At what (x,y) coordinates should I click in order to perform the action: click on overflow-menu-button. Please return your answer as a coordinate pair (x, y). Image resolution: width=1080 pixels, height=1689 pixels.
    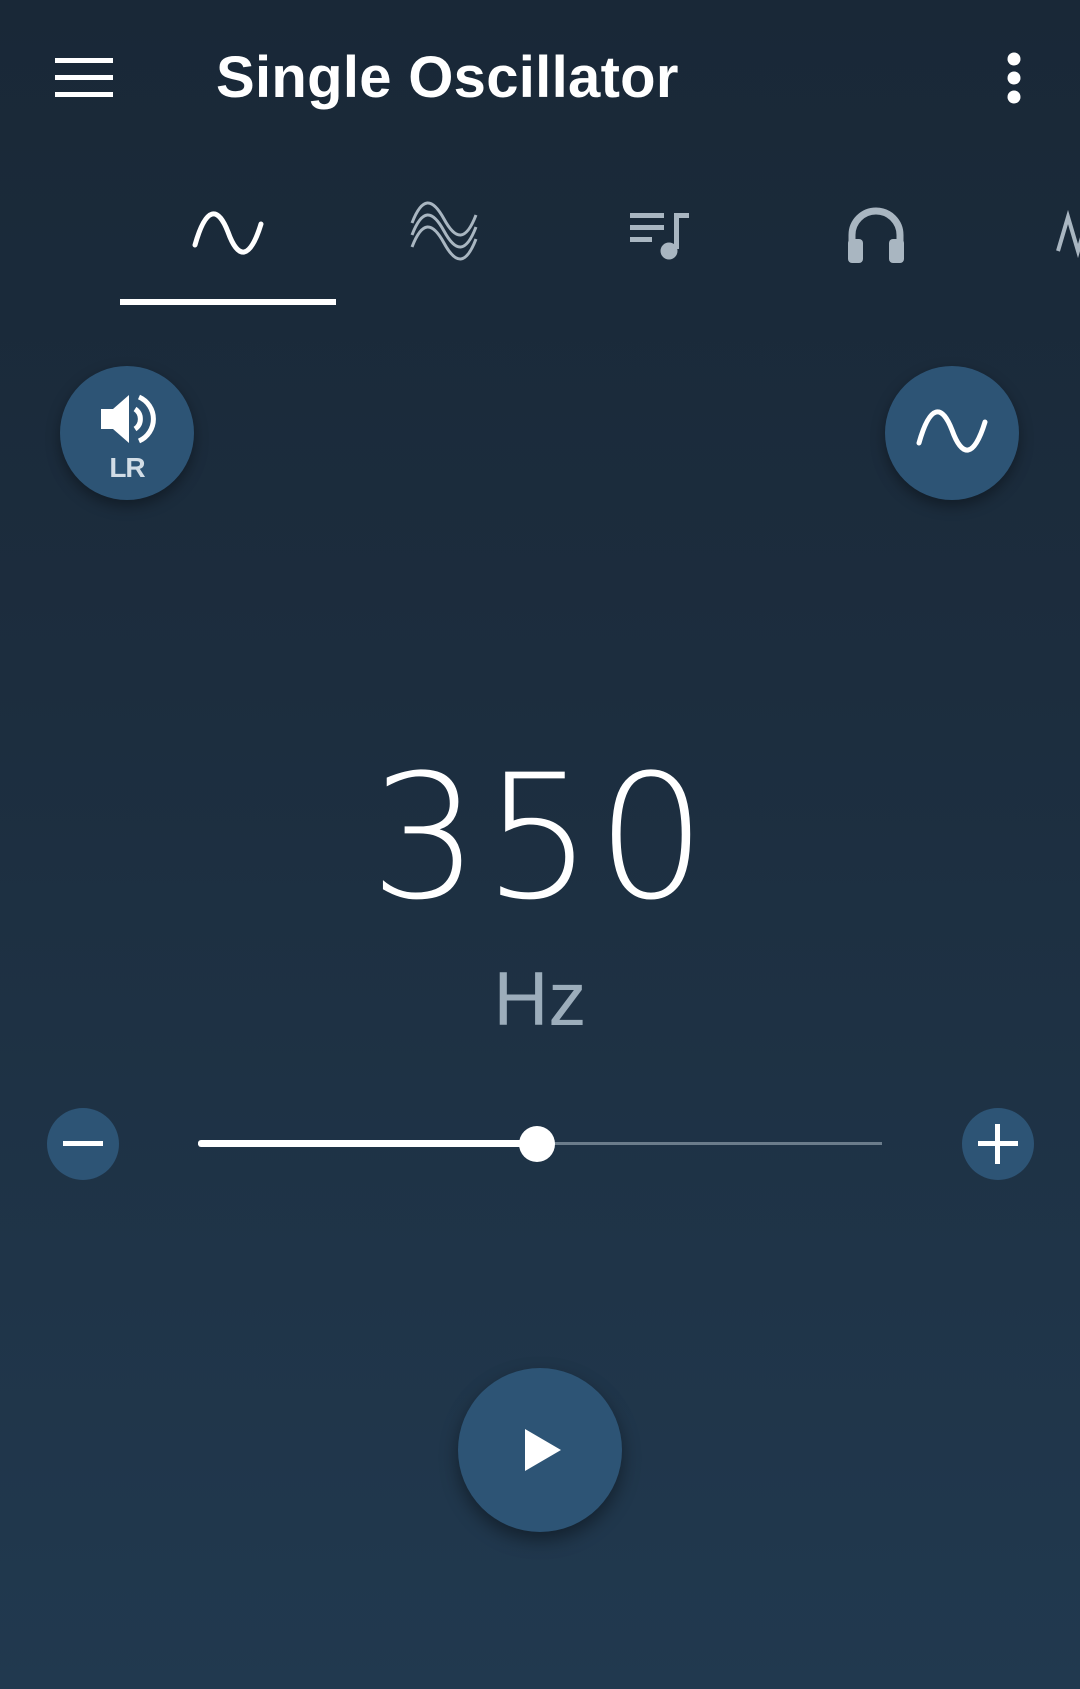
    Looking at the image, I should click on (1014, 78).